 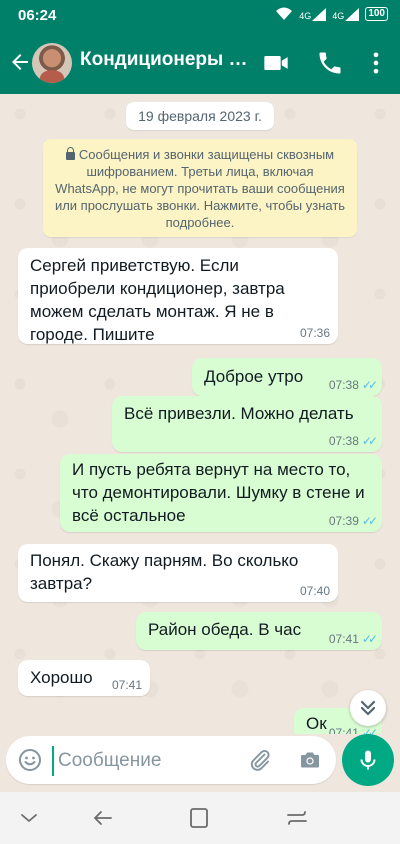 I want to click on phone-icon, so click(x=330, y=63).